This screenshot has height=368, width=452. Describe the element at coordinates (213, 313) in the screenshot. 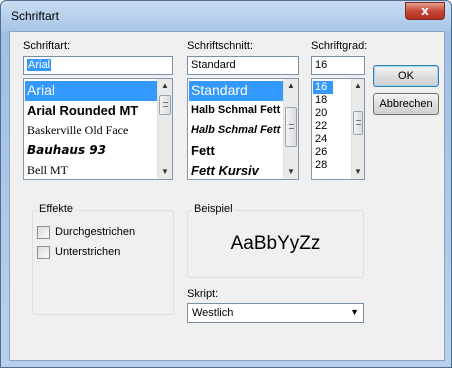

I see `script-select-value: Westlich` at that location.